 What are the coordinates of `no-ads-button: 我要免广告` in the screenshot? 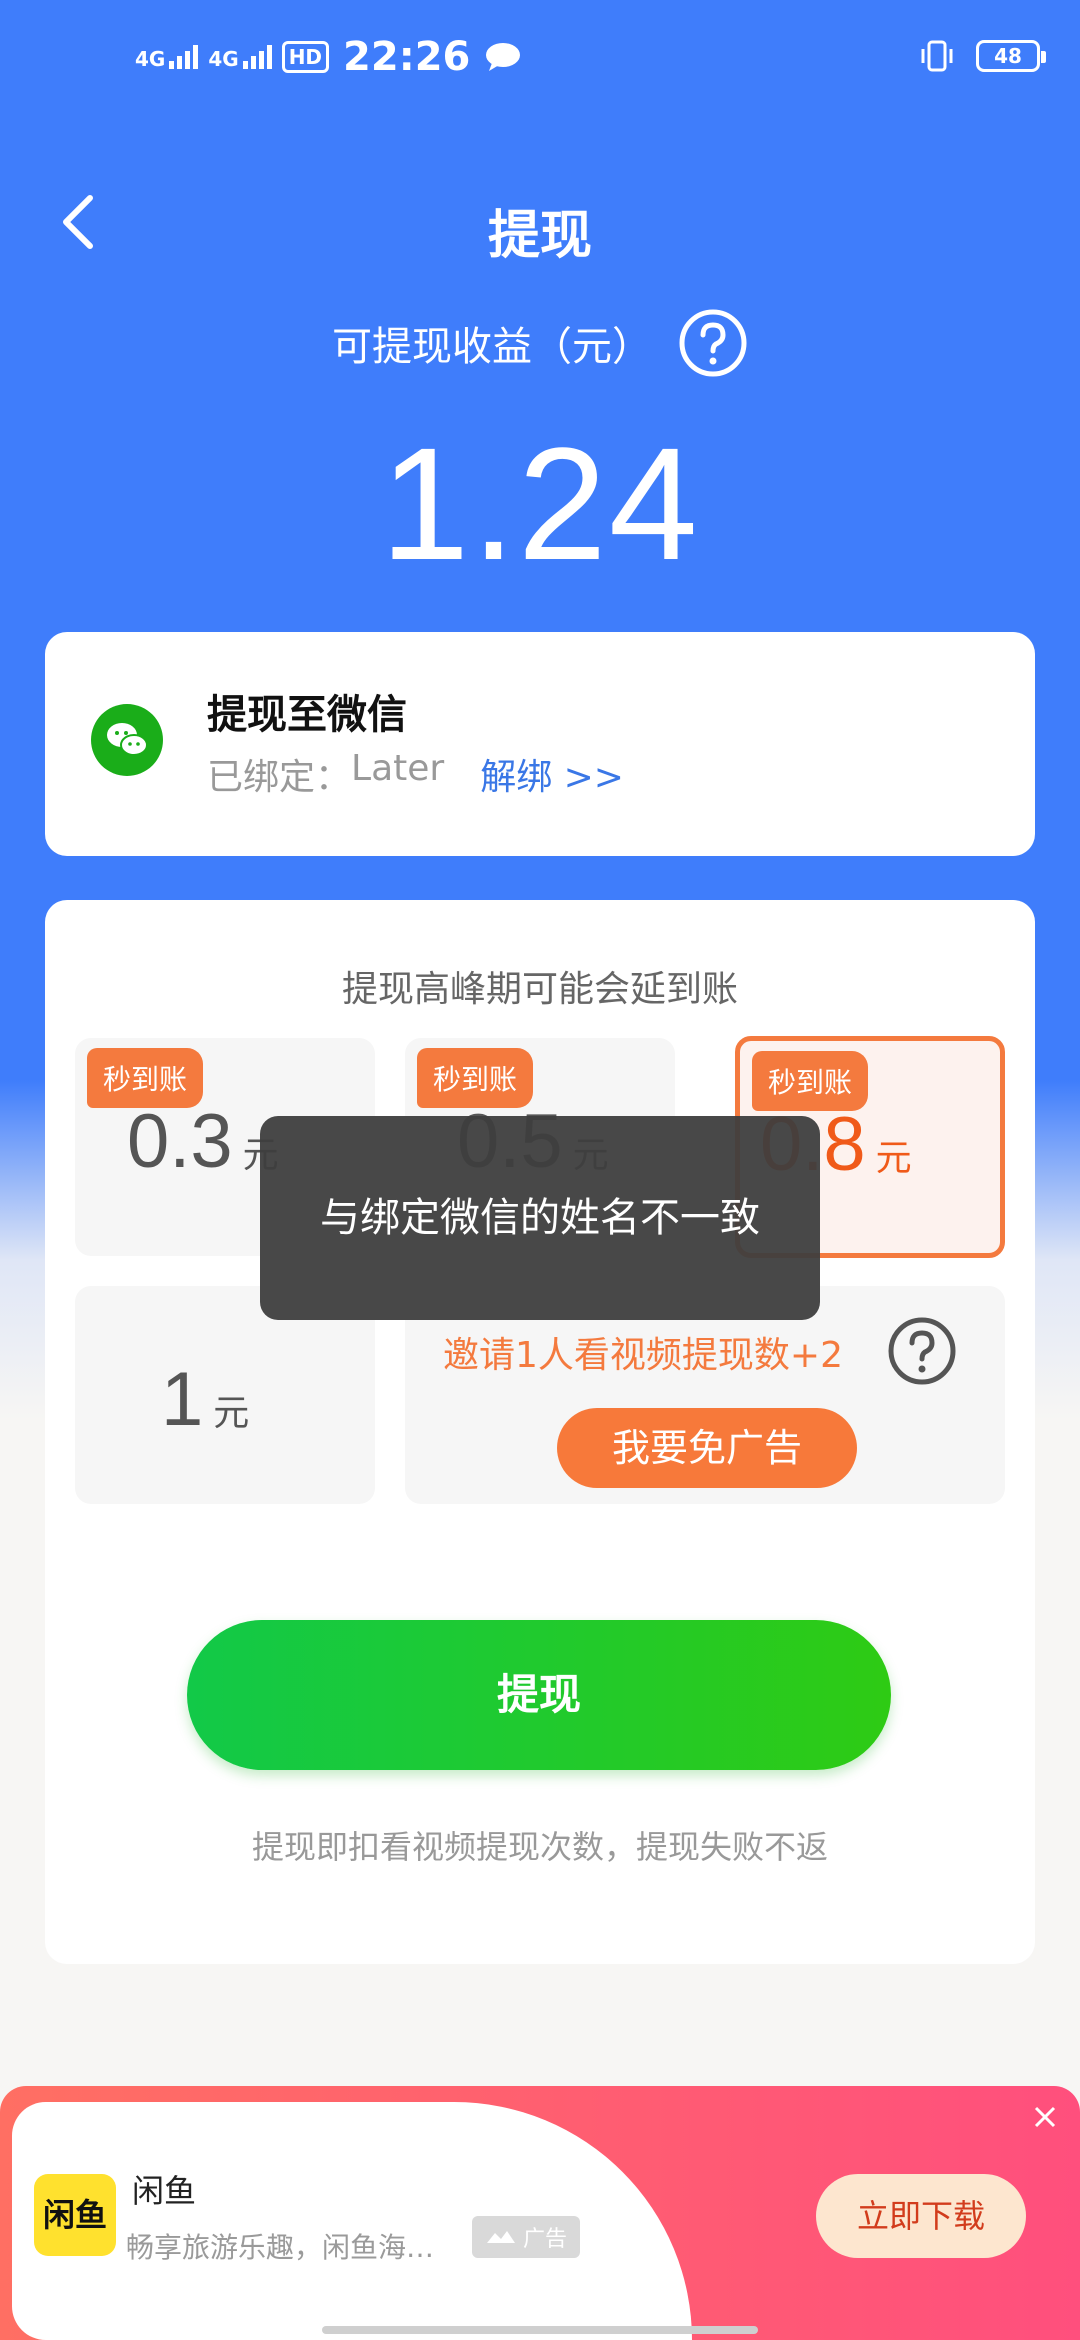 It's located at (707, 1448).